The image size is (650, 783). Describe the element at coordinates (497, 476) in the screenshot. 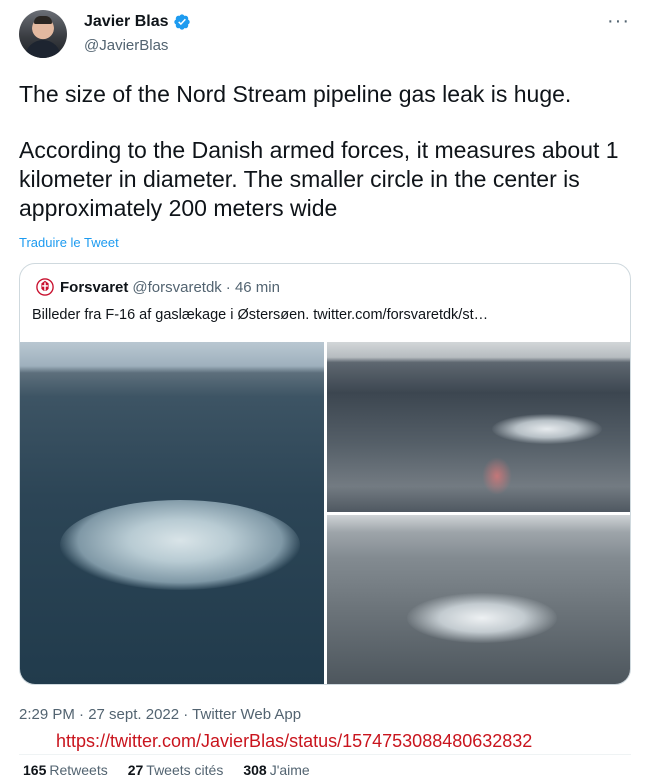

I see `lens-glare` at that location.